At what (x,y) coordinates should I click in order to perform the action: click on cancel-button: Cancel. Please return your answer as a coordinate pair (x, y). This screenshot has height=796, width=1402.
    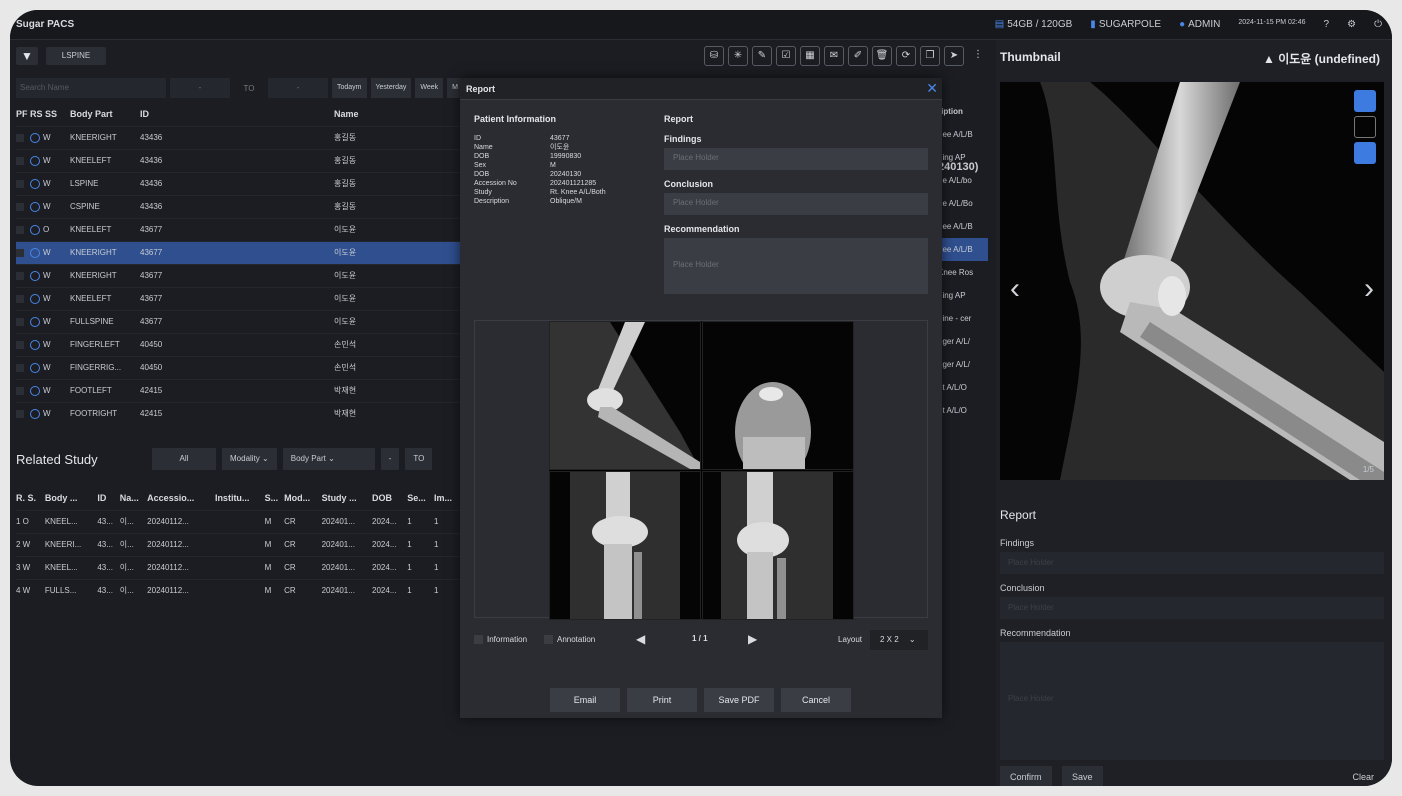
    Looking at the image, I should click on (816, 700).